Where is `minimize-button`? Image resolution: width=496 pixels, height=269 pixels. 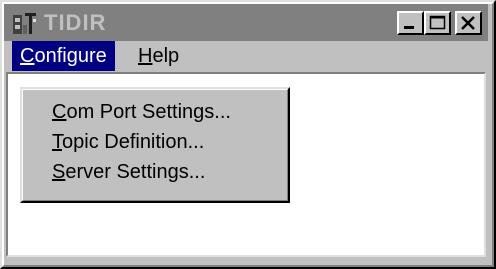
minimize-button is located at coordinates (410, 23).